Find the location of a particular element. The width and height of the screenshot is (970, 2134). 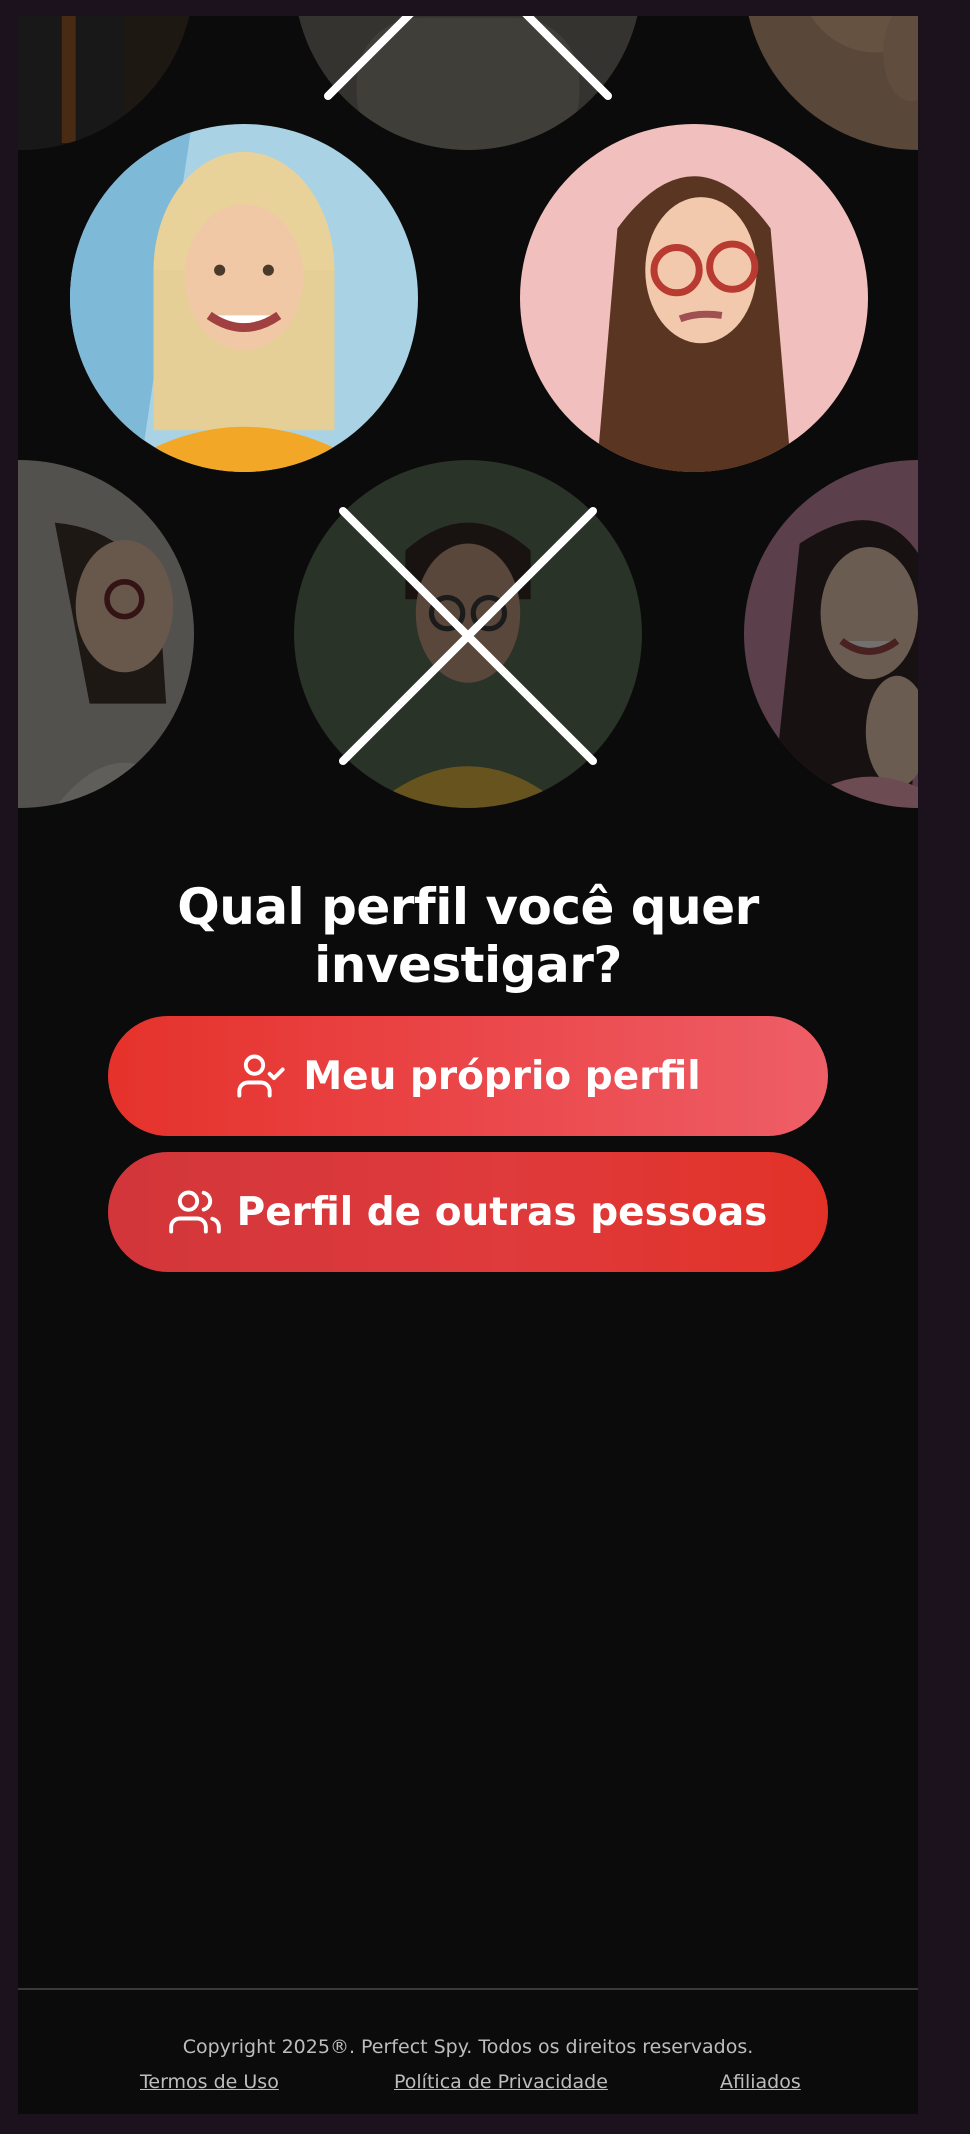

own-profile-label: Meu próprio perfil is located at coordinates (502, 1076).